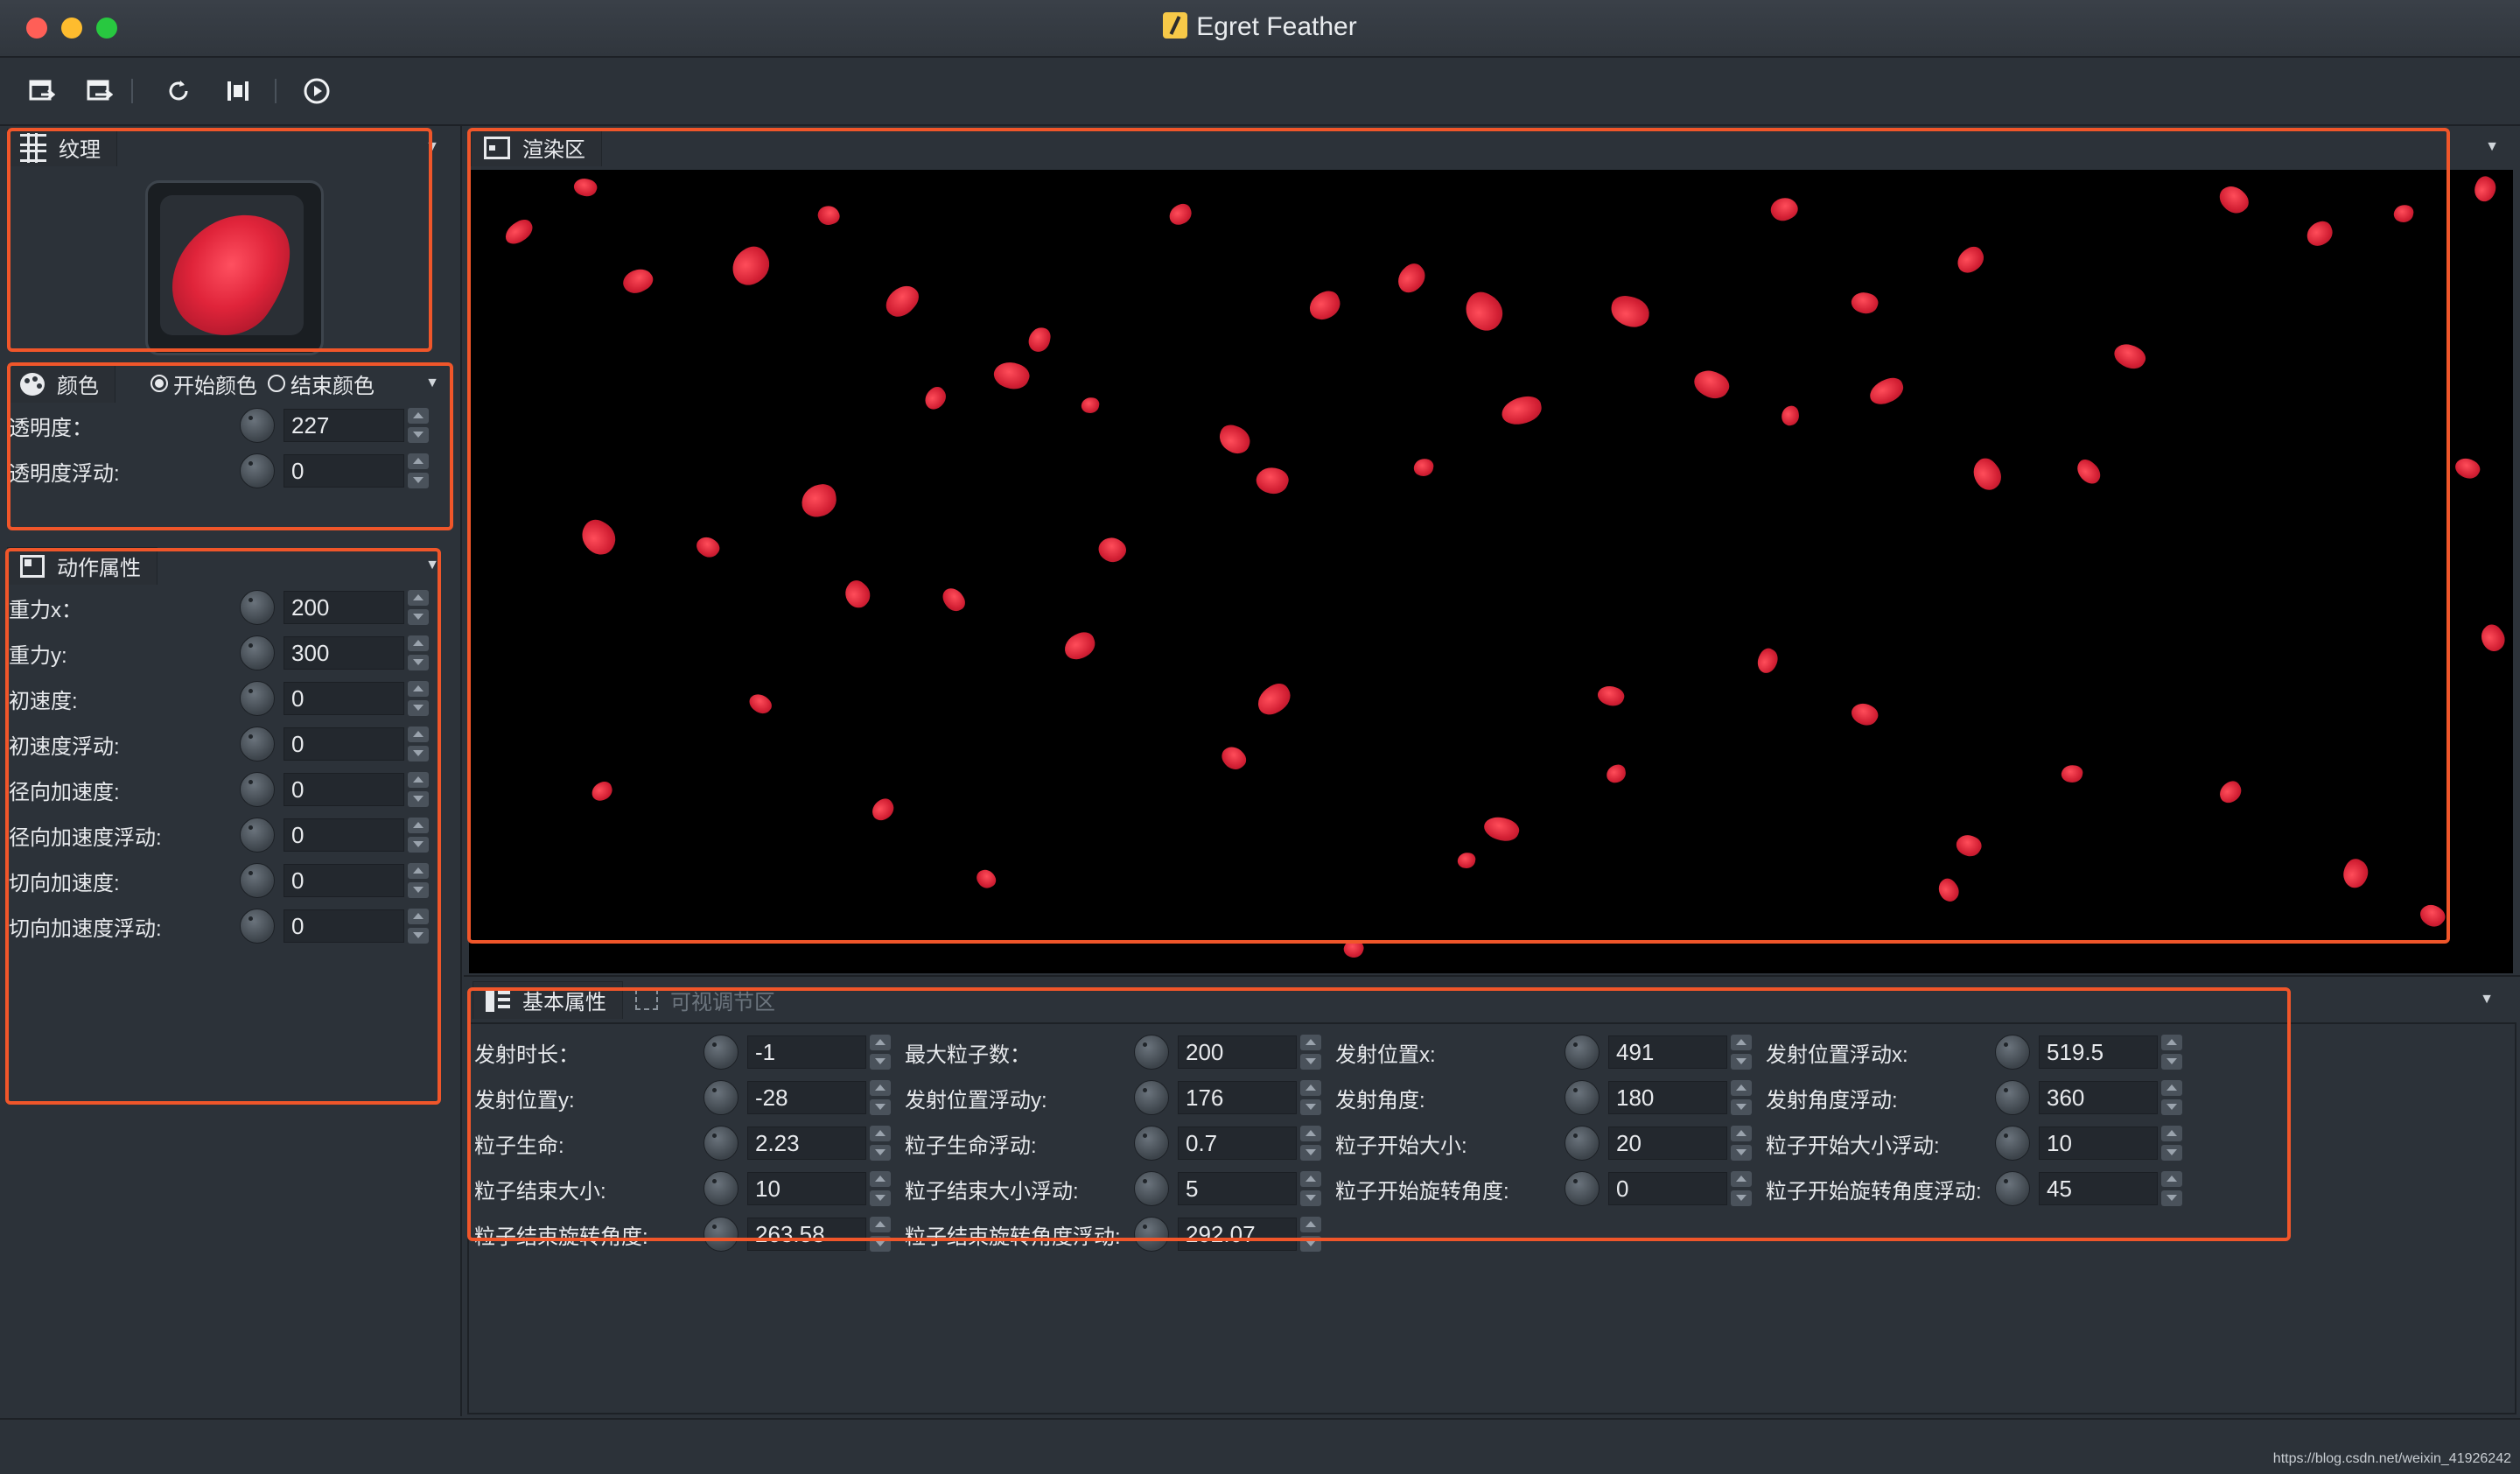  I want to click on value-field: -28, so click(806, 1097).